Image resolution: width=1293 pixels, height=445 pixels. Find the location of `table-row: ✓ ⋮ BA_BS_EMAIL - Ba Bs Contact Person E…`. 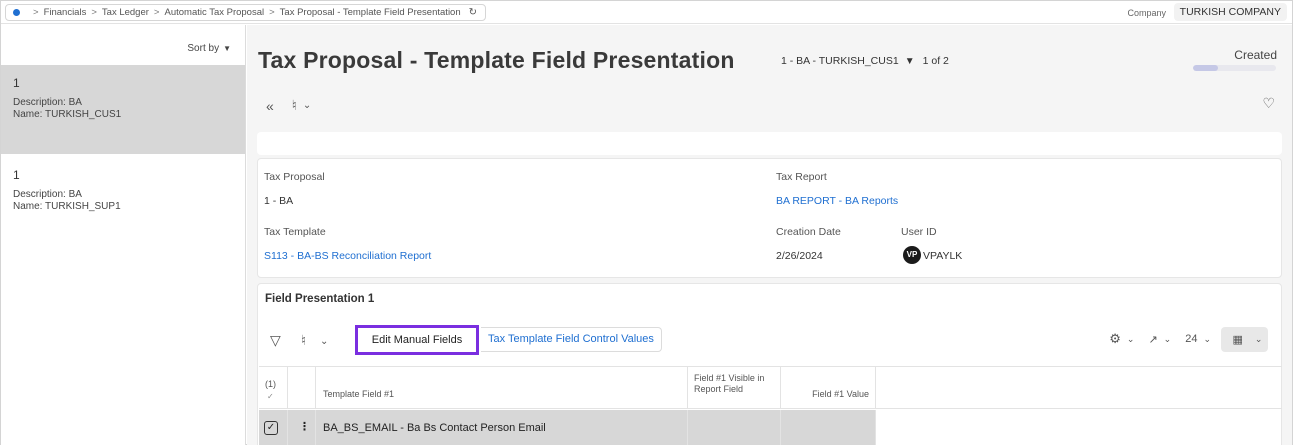

table-row: ✓ ⋮ BA_BS_EMAIL - Ba Bs Contact Person E… is located at coordinates (770, 427).